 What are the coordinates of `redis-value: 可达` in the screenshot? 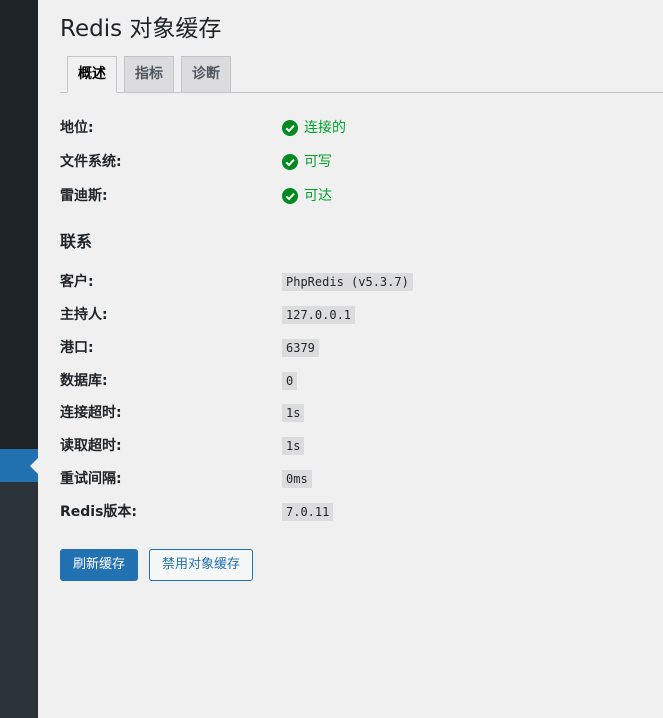 It's located at (307, 196).